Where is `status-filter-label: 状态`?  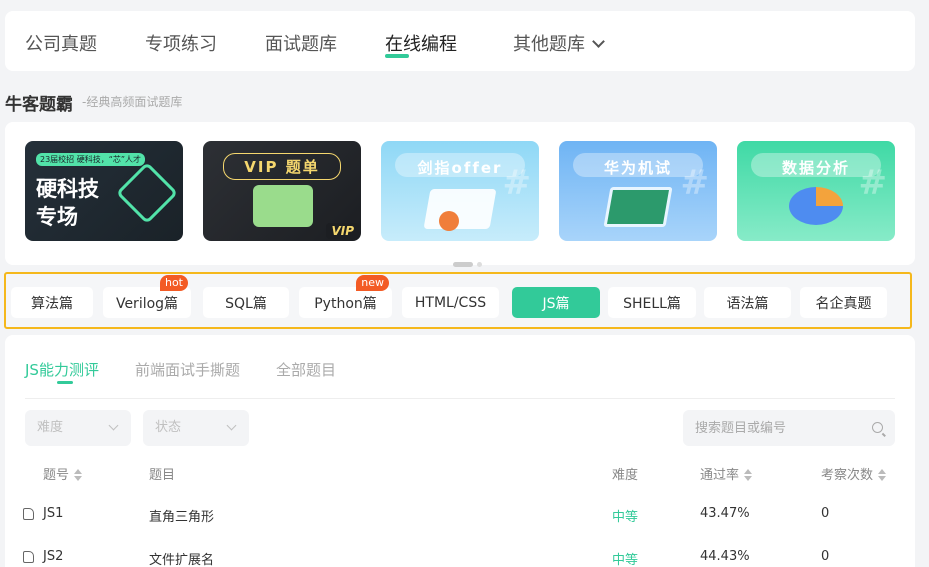
status-filter-label: 状态 is located at coordinates (168, 427).